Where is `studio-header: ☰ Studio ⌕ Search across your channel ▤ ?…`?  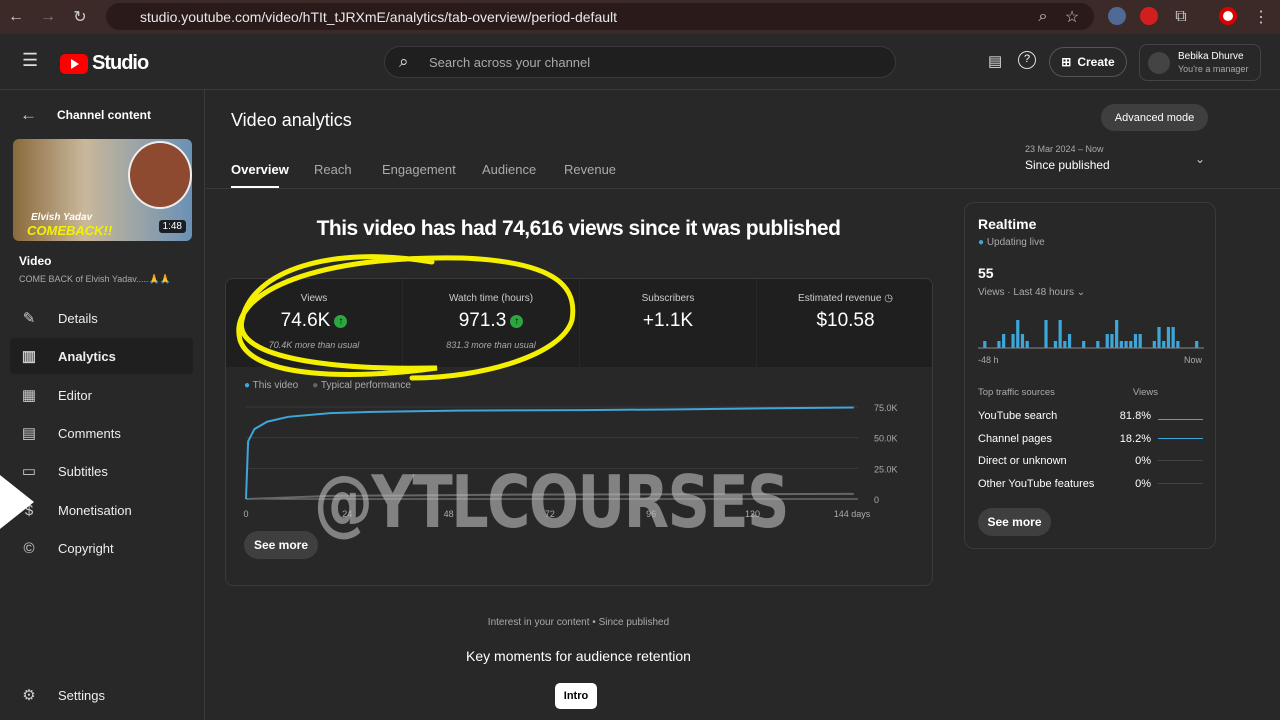 studio-header: ☰ Studio ⌕ Search across your channel ▤ ?… is located at coordinates (640, 62).